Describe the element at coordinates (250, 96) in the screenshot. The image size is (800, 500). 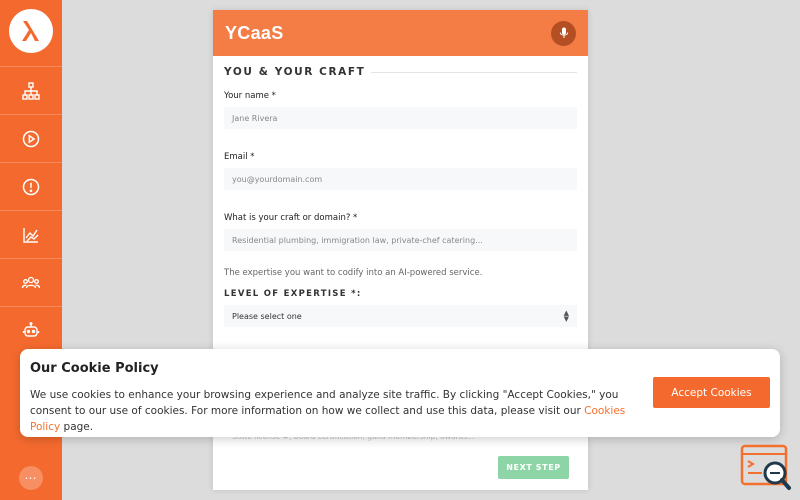
I see `name-label: Your name *` at that location.